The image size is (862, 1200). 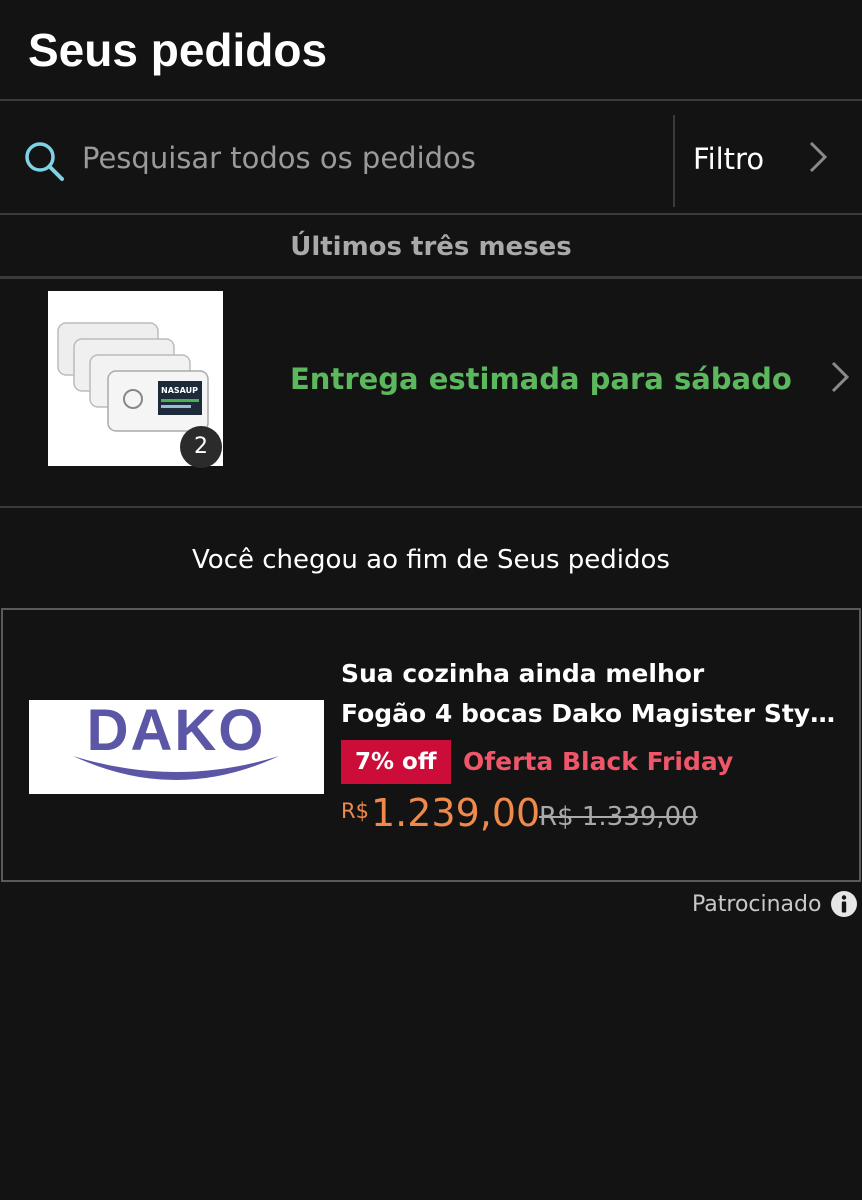 I want to click on info-icon, so click(x=844, y=904).